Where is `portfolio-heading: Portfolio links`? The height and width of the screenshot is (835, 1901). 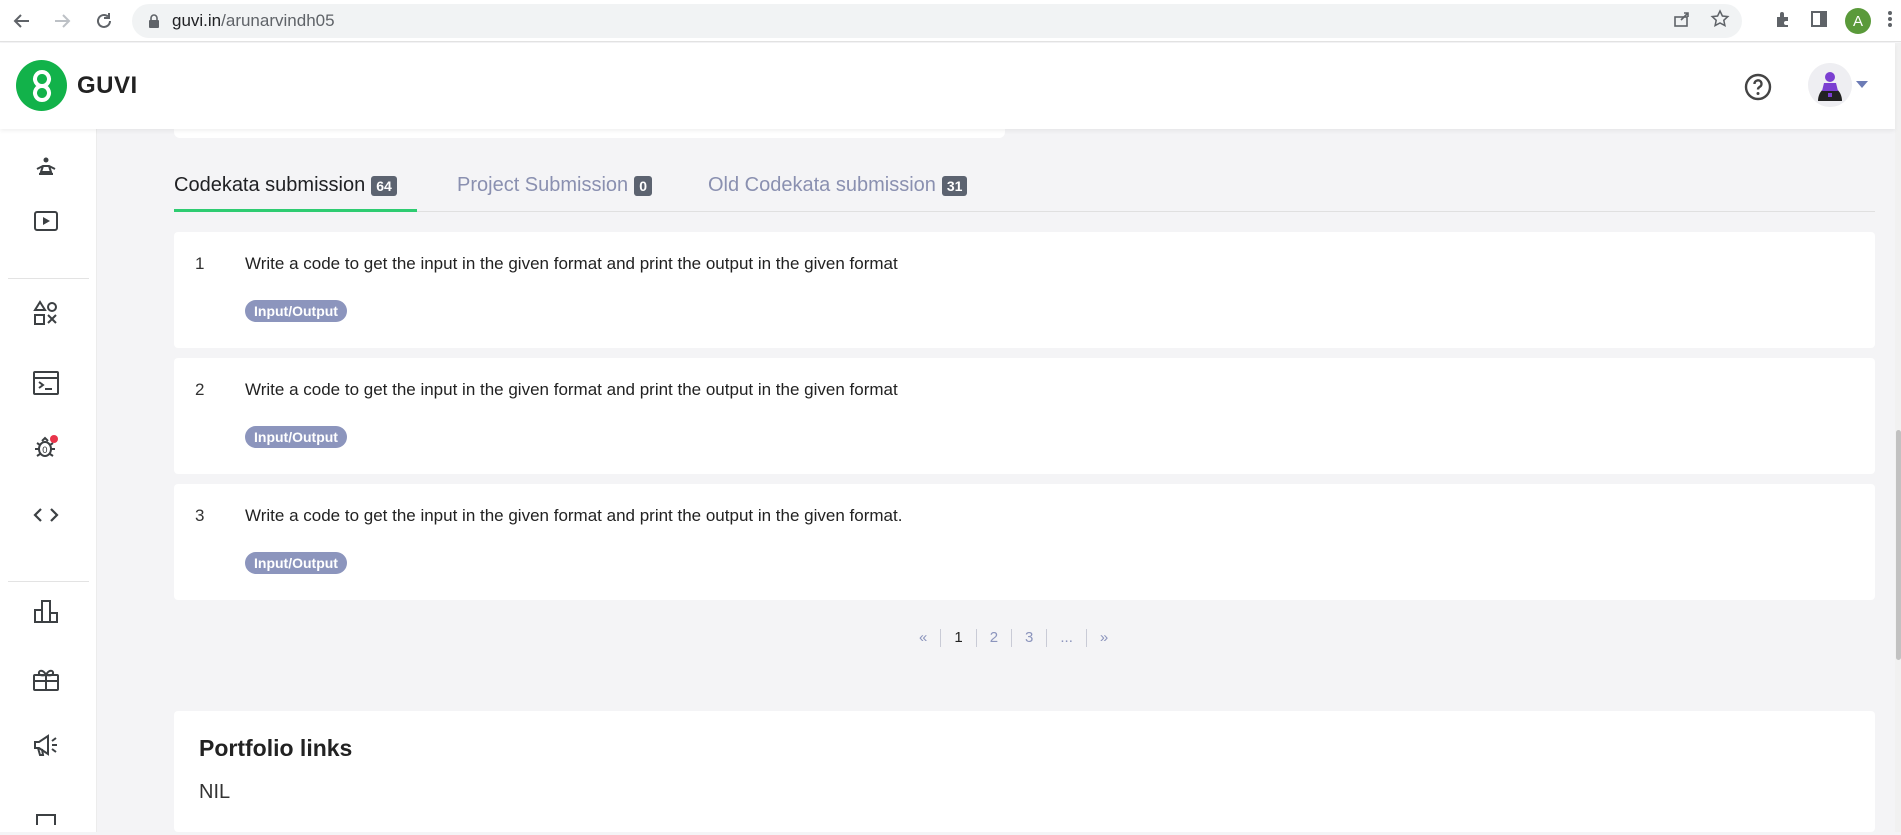 portfolio-heading: Portfolio links is located at coordinates (276, 748).